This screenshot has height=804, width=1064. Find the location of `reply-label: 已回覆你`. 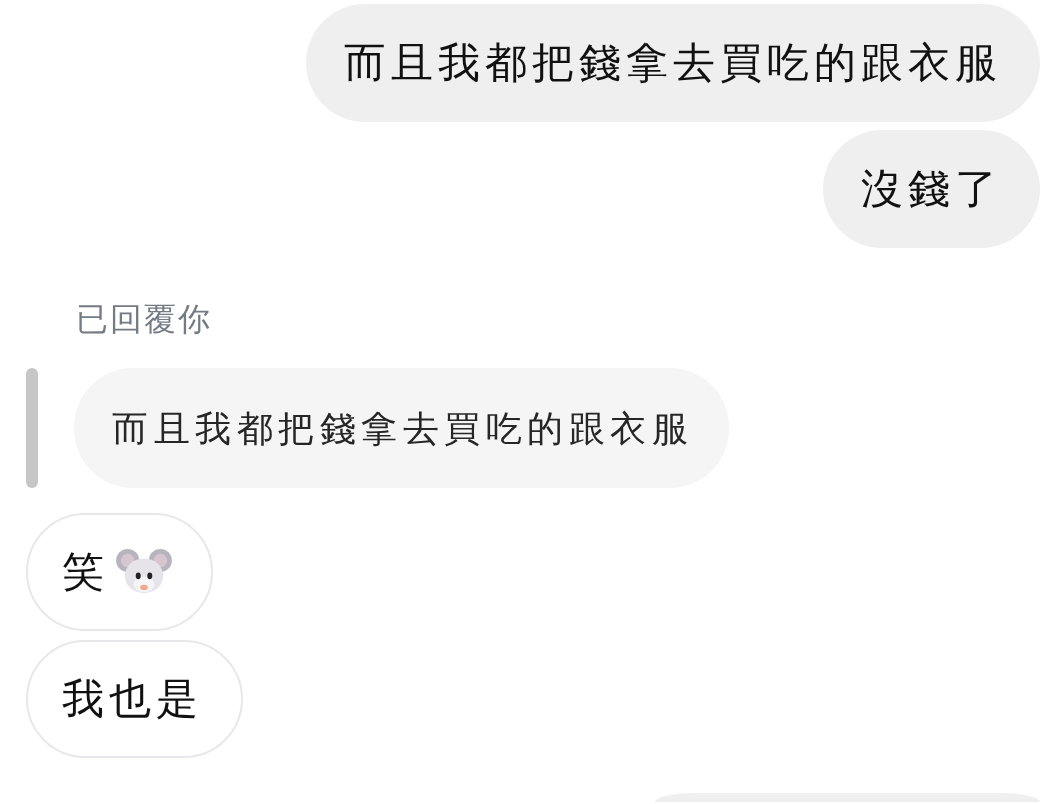

reply-label: 已回覆你 is located at coordinates (144, 319).